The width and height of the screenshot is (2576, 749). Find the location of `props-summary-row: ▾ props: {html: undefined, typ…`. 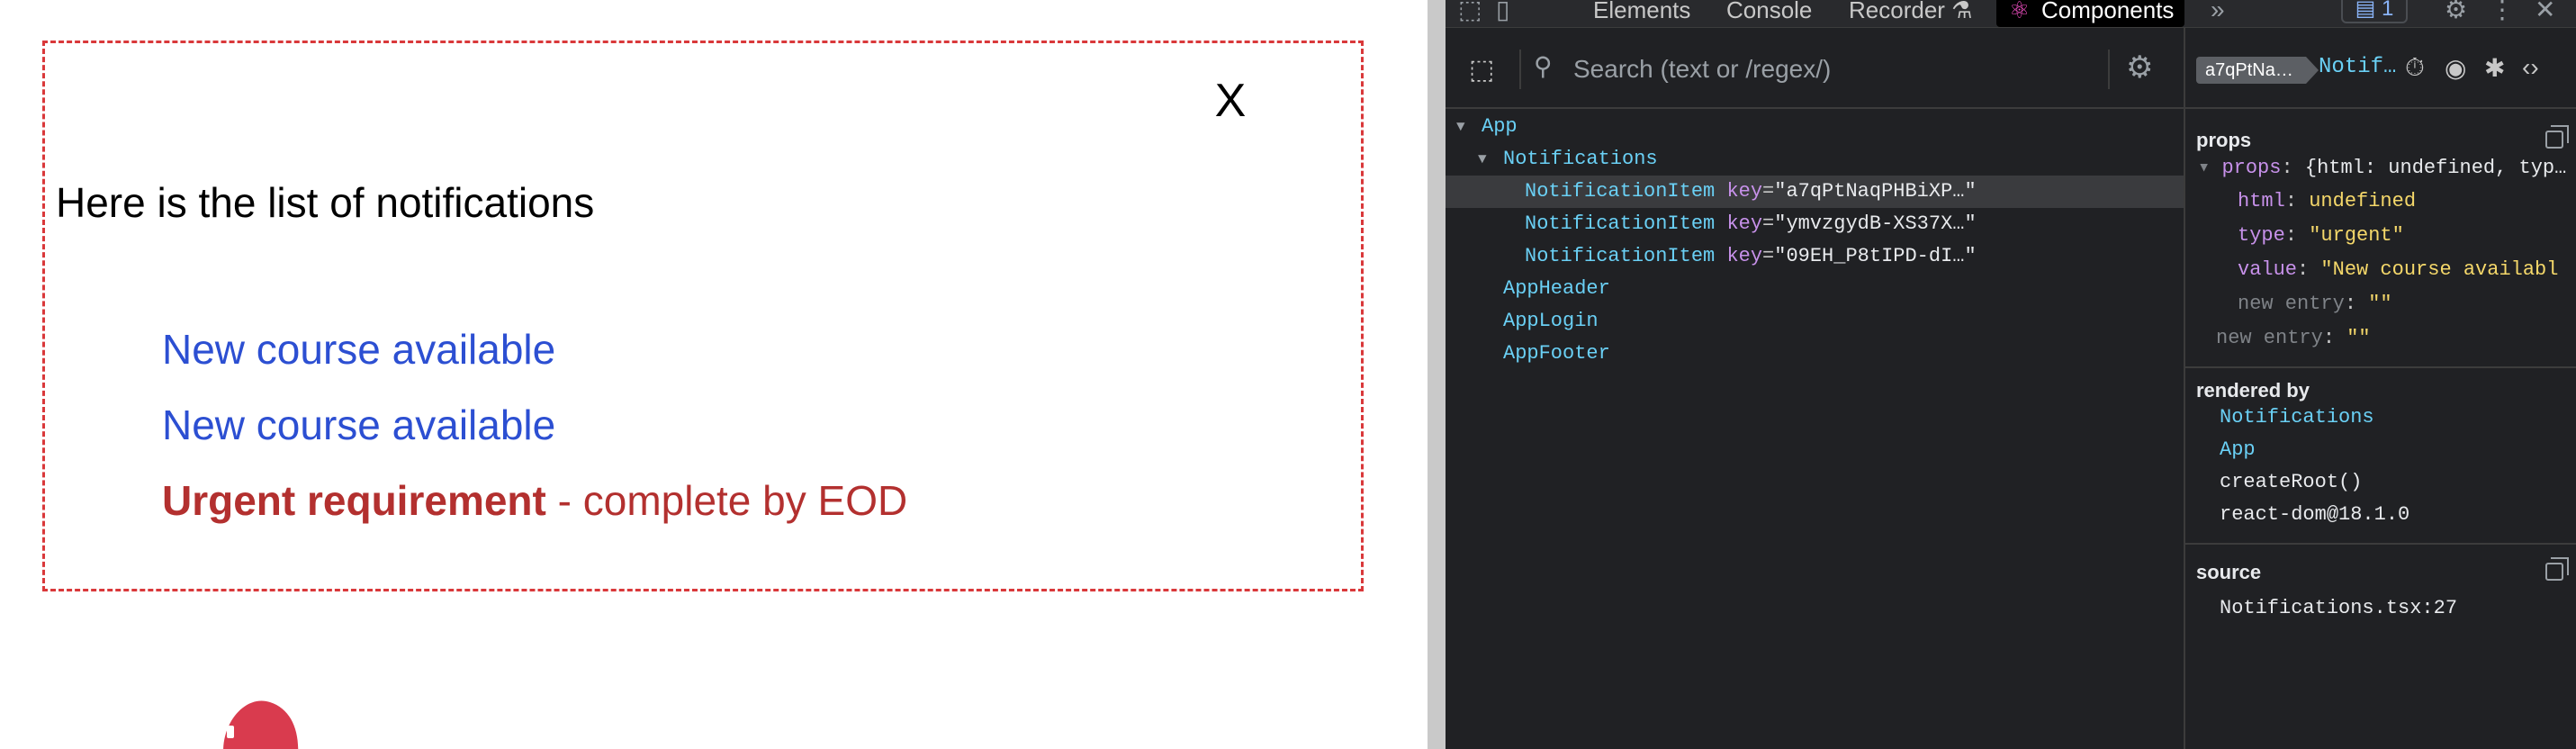

props-summary-row: ▾ props: {html: undefined, typ… is located at coordinates (2382, 167).